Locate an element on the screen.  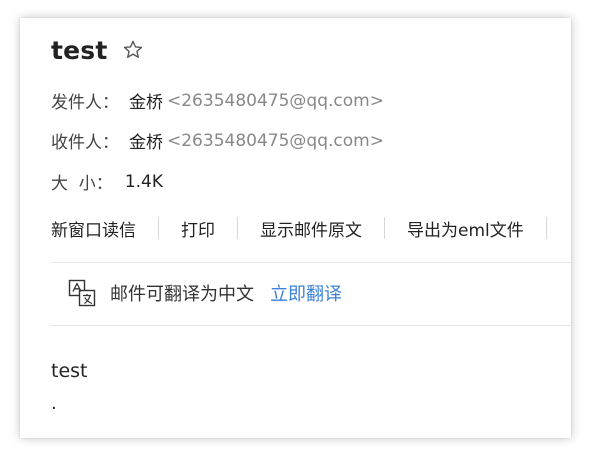
open-new-window-button: 新窗口读信 is located at coordinates (93, 228).